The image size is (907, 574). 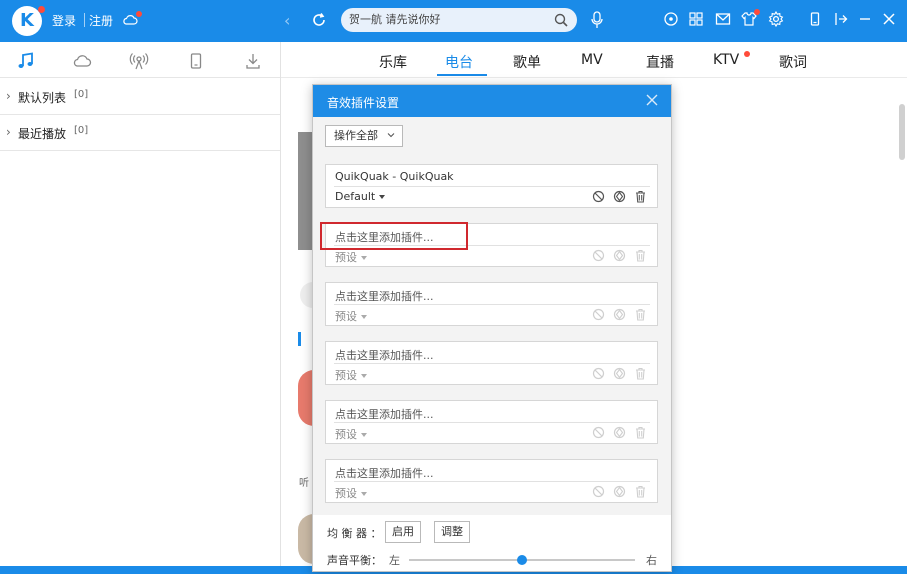 I want to click on dialog-footer: 均 衡 器 ： 启用 调整 声音平衡： 左 右, so click(x=492, y=543).